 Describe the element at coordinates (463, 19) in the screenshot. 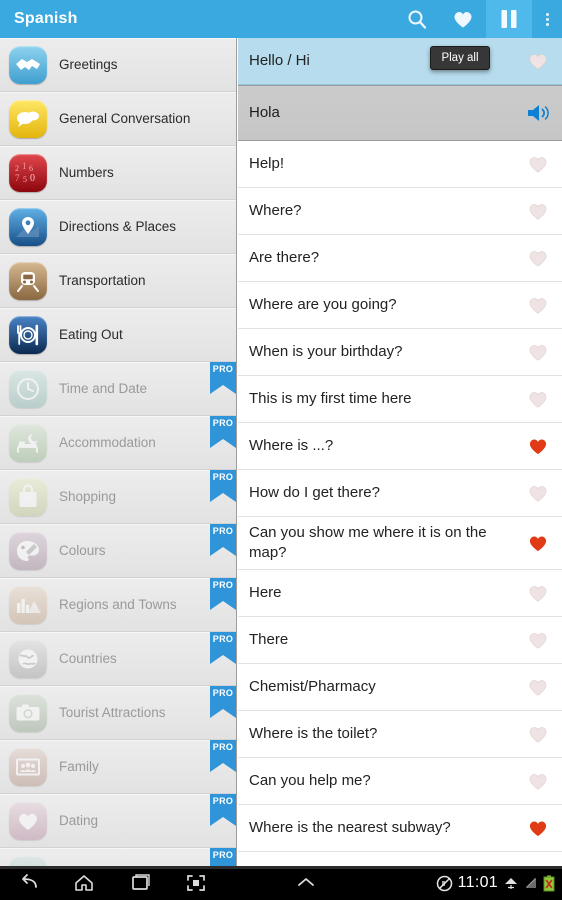

I see `favorites-heart-icon` at that location.